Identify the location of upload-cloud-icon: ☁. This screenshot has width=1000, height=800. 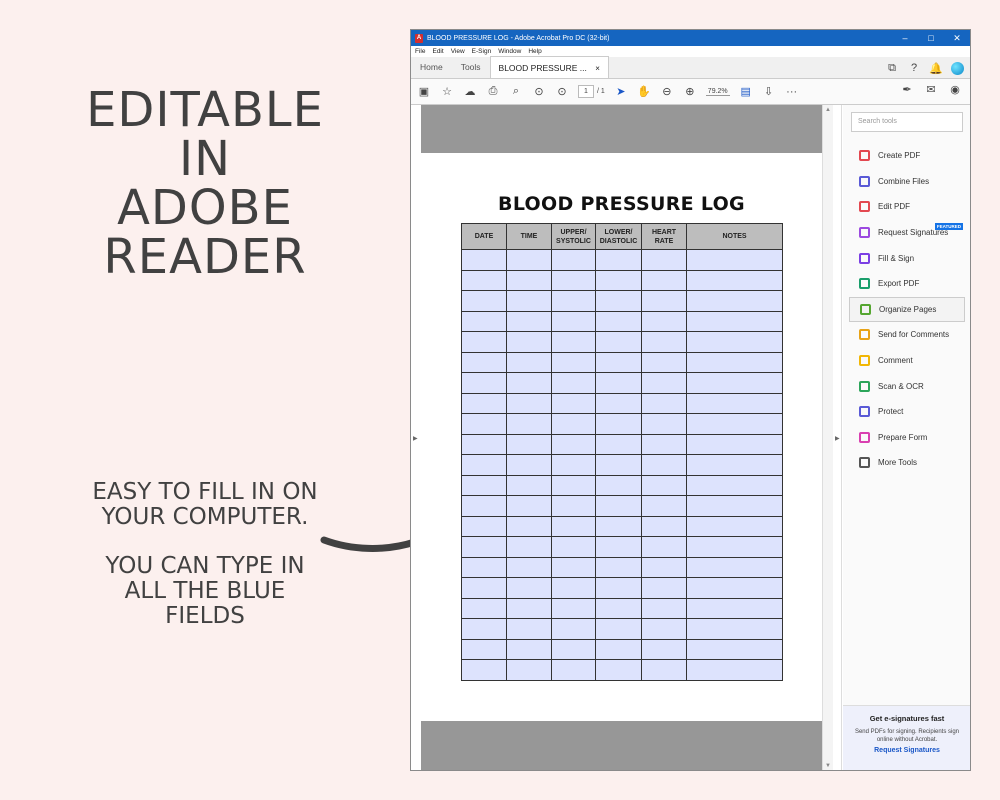
(470, 92).